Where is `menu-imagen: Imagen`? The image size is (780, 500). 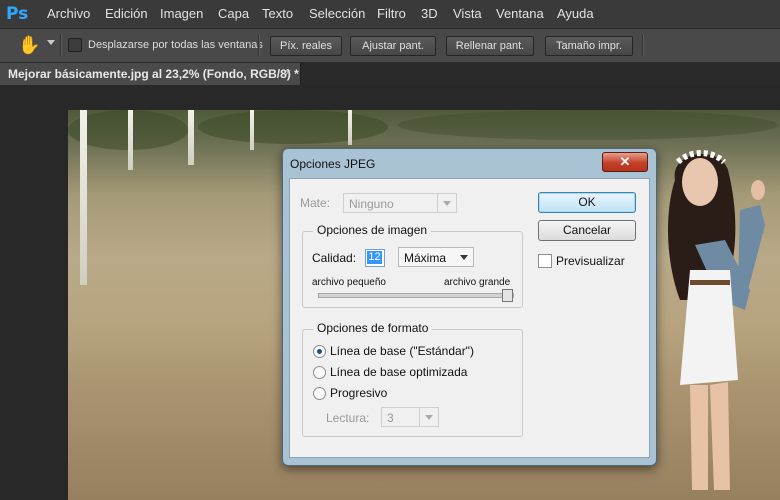
menu-imagen: Imagen is located at coordinates (181, 13).